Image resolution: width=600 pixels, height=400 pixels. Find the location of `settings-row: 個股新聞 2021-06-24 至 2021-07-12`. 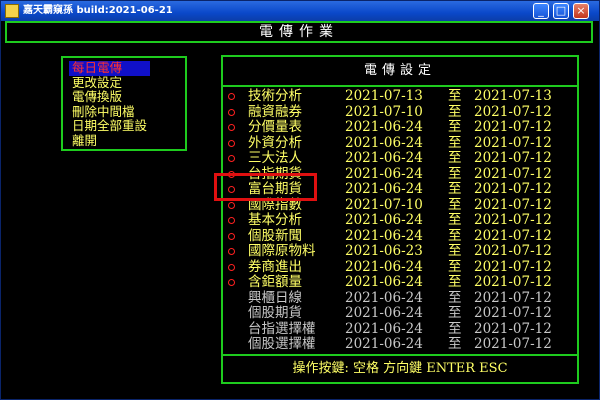

settings-row: 個股新聞 2021-06-24 至 2021-07-12 is located at coordinates (400, 236).